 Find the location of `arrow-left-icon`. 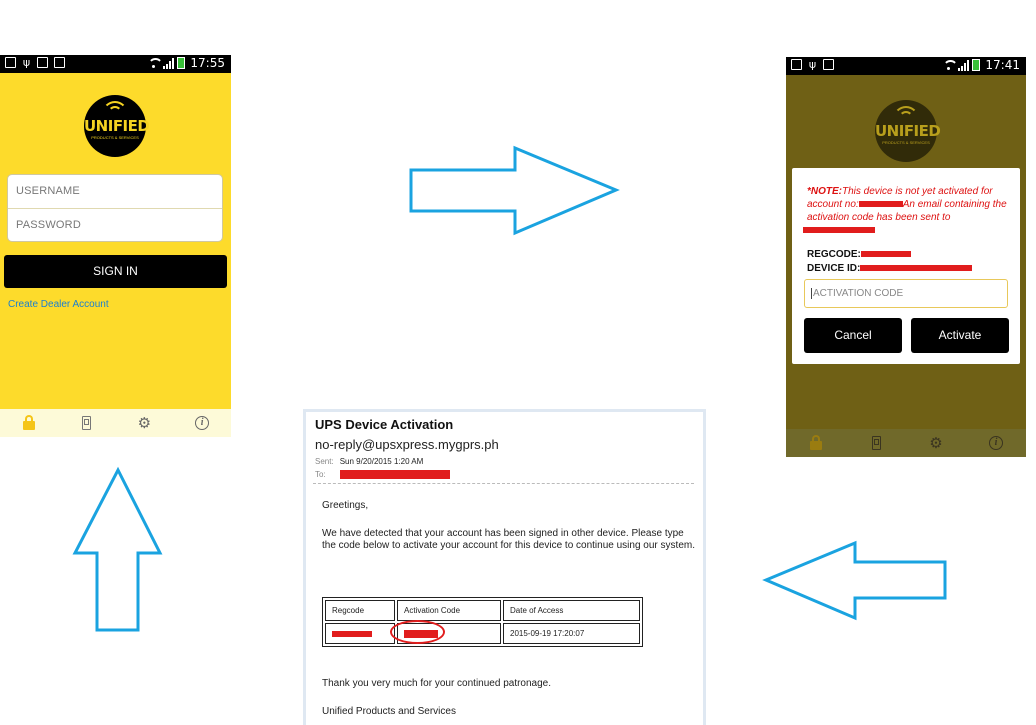

arrow-left-icon is located at coordinates (854, 580).